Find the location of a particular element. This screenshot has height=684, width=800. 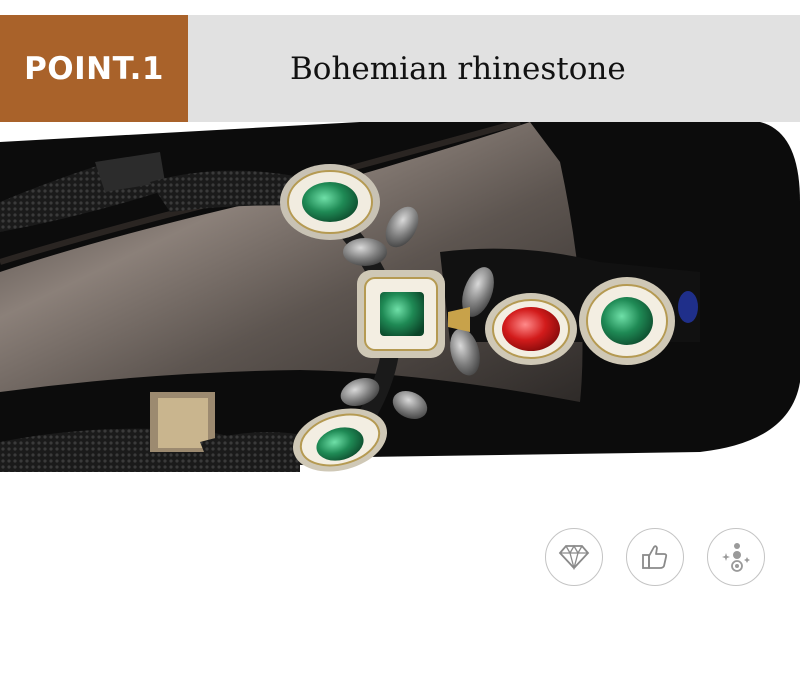

thumbs-up-icon is located at coordinates (655, 557).